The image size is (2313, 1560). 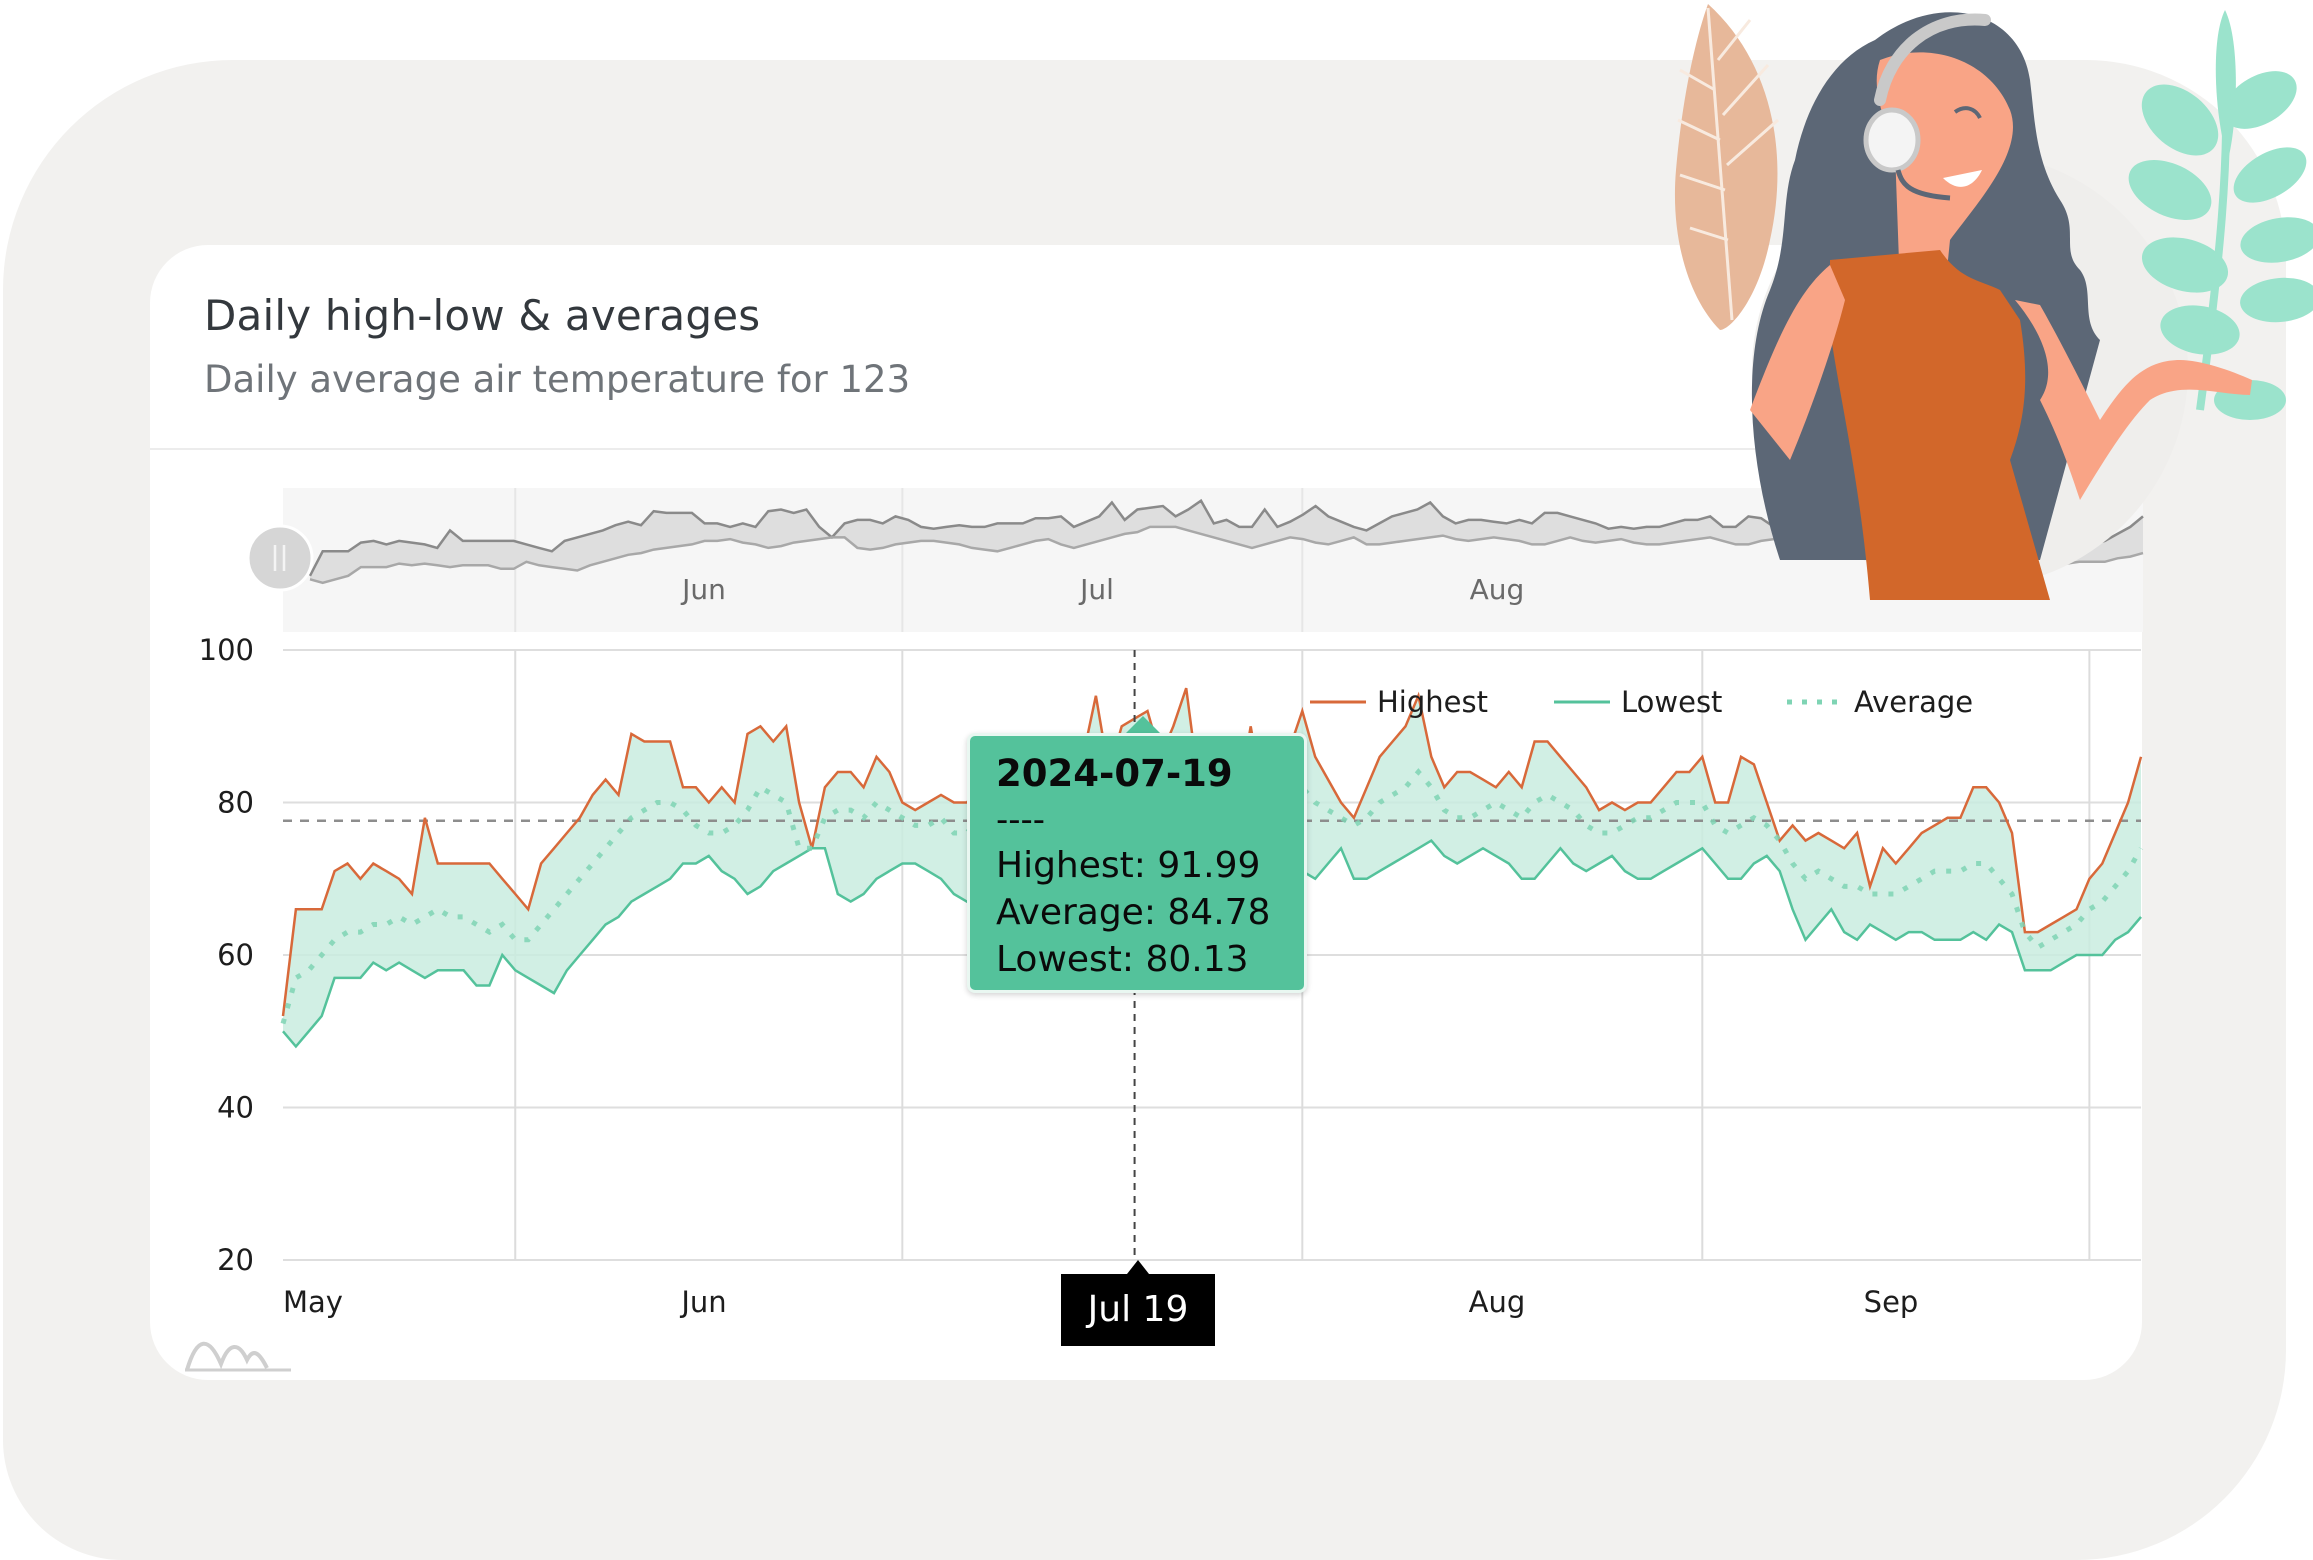 What do you see at coordinates (1122, 959) in the screenshot?
I see `tooltip-lowest: Lowest: 80.13` at bounding box center [1122, 959].